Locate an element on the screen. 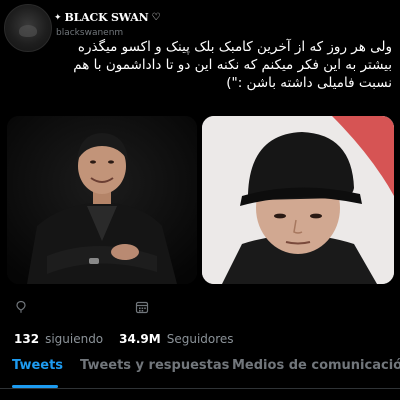  heart-outline-icon: ♡ is located at coordinates (156, 17).